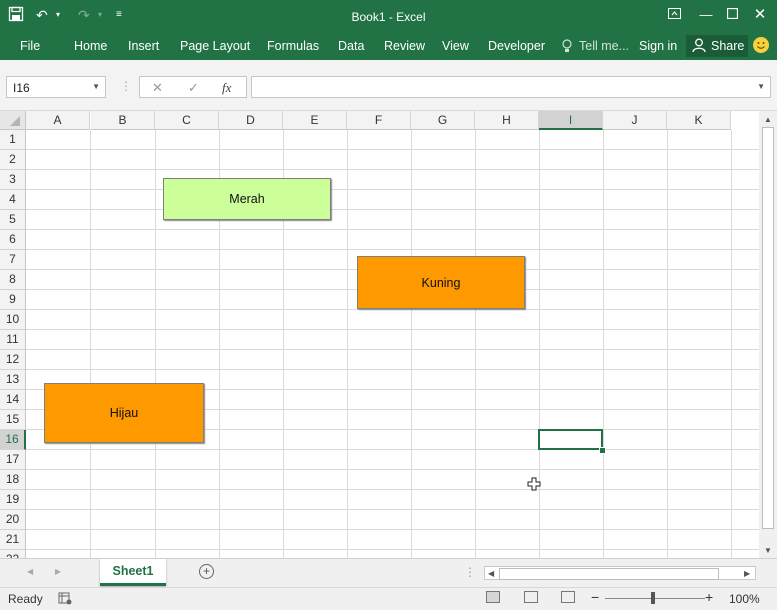 This screenshot has width=777, height=610. Describe the element at coordinates (441, 282) in the screenshot. I see `shape-button-kuning: Kuning` at that location.